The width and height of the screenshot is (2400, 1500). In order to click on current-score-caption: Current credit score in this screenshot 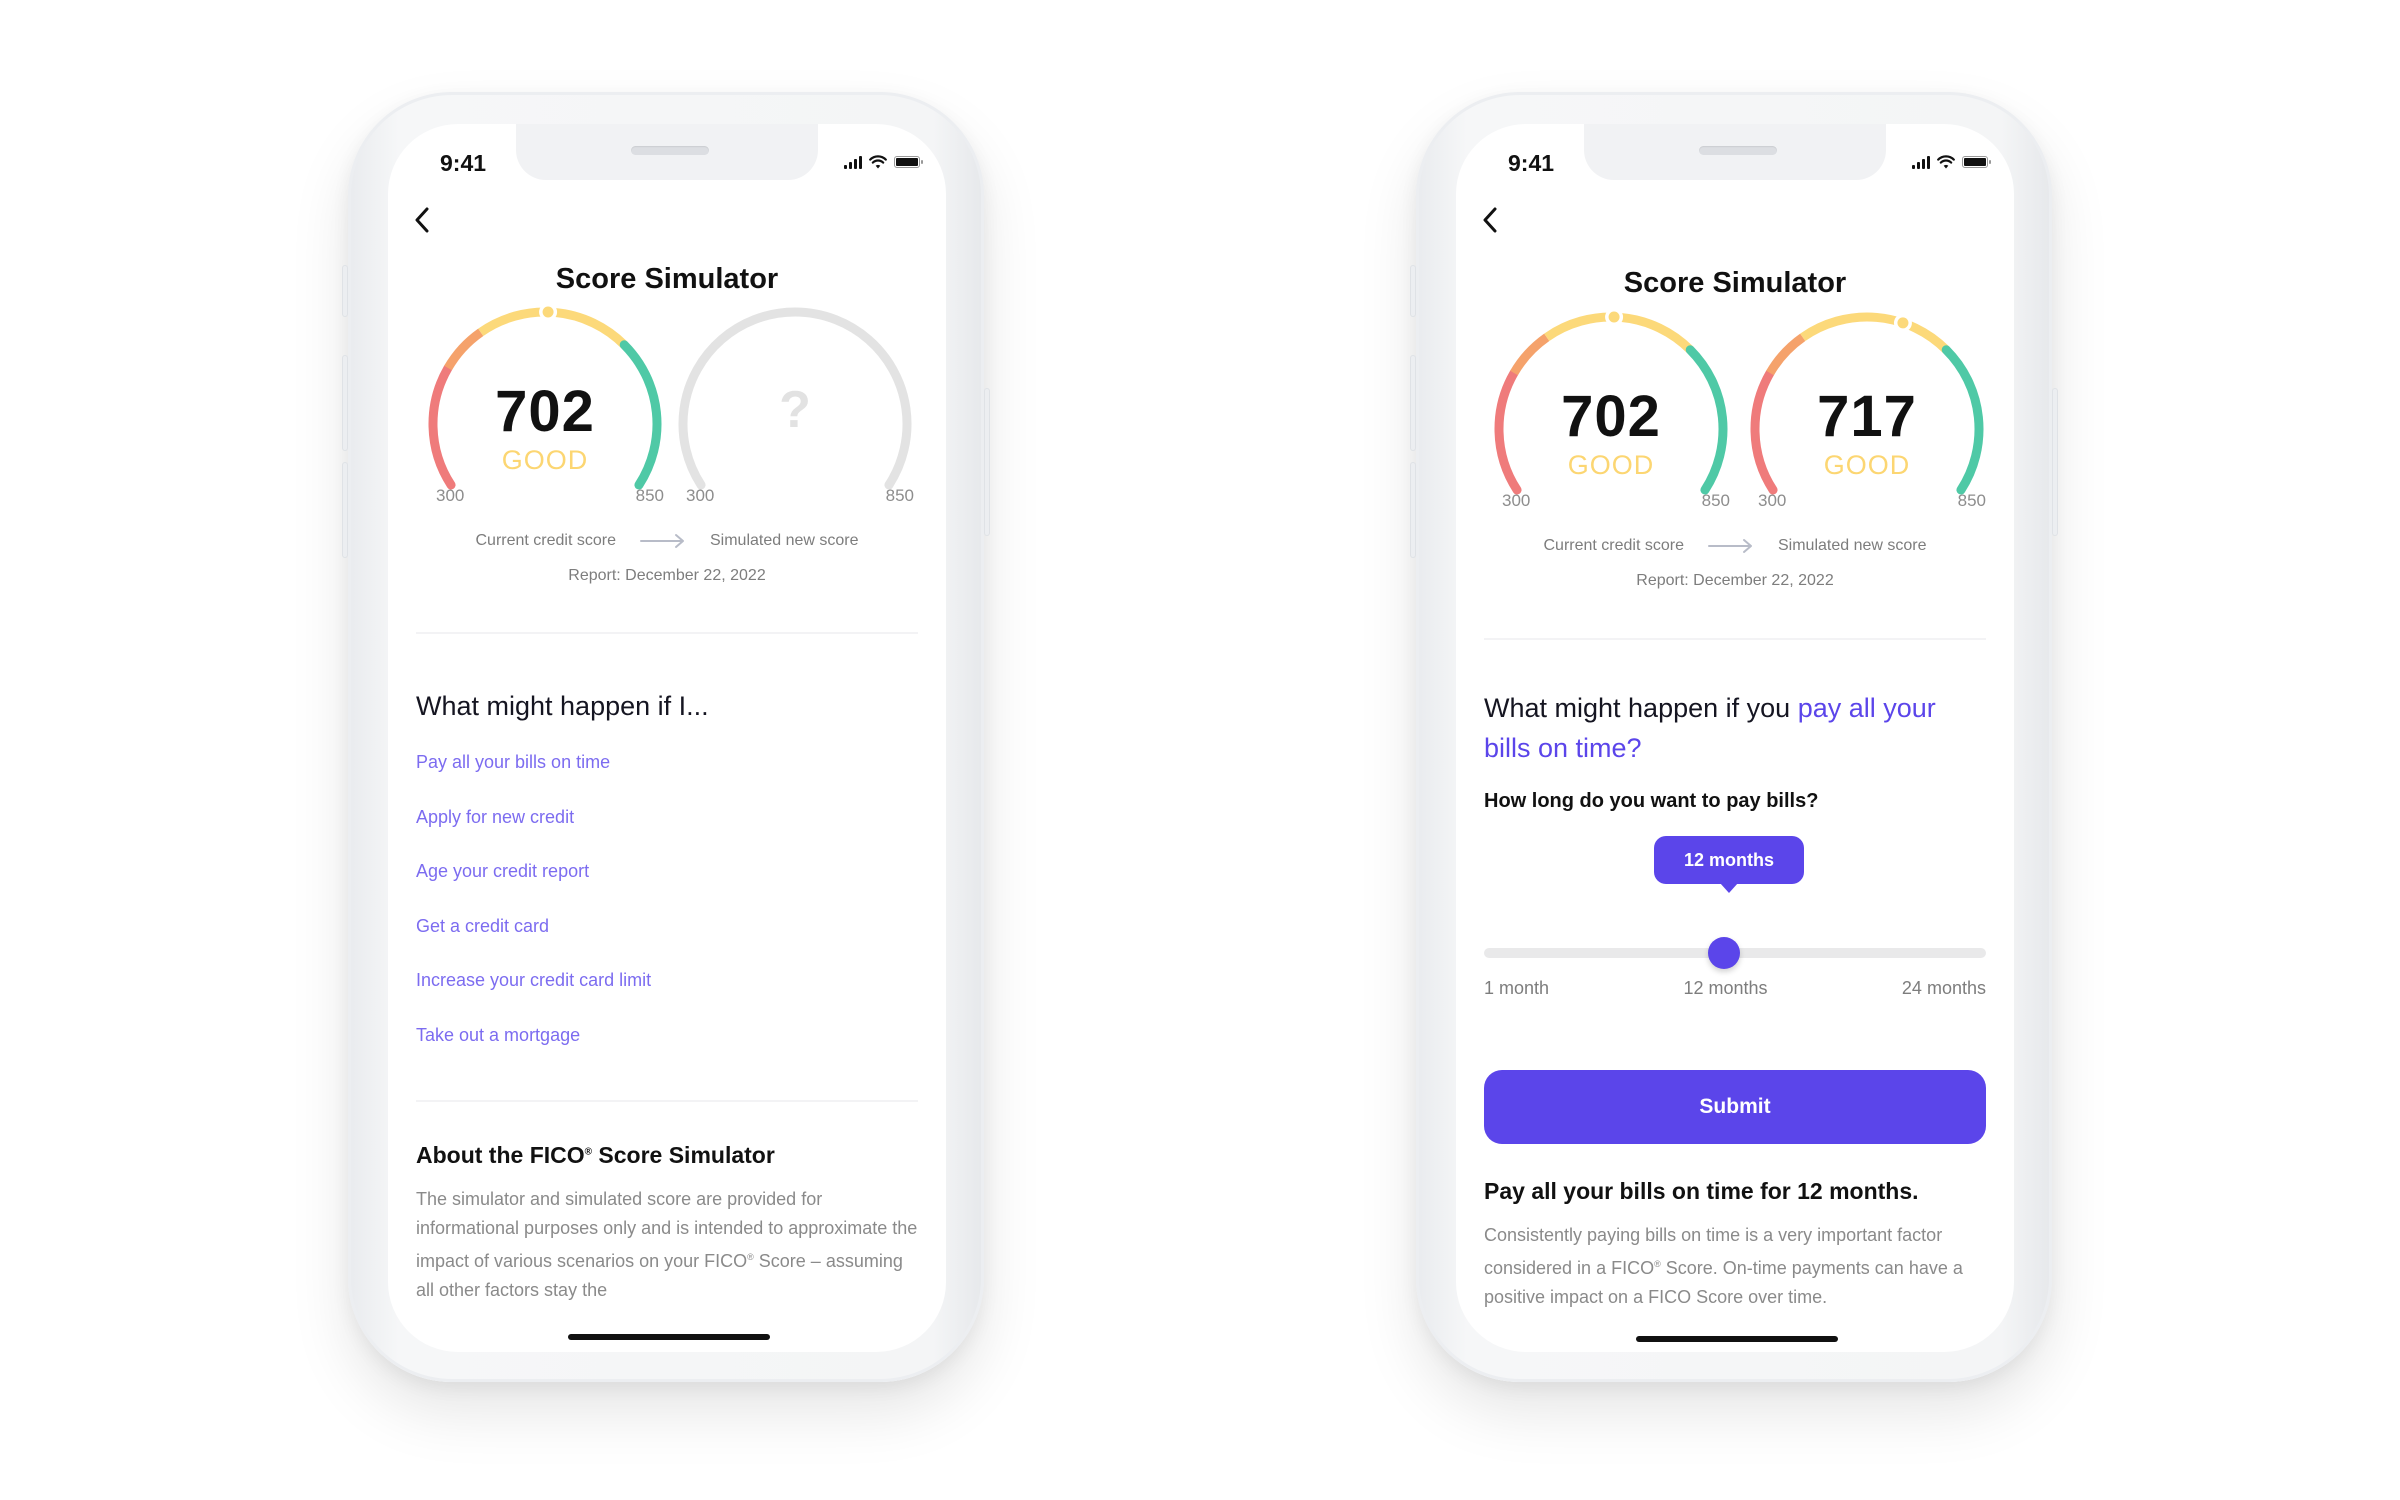, I will do `click(1613, 545)`.